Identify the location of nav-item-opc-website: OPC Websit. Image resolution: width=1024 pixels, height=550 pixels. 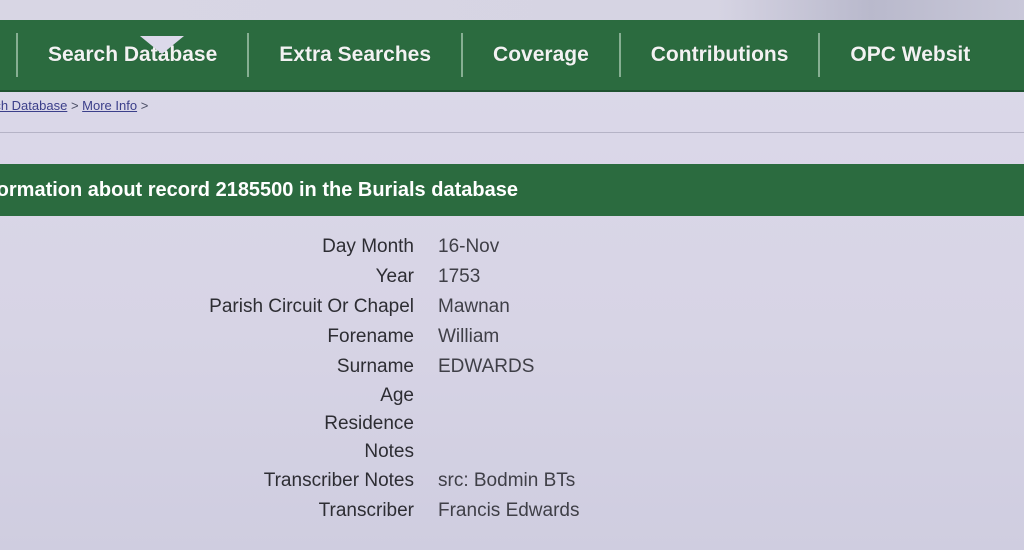
(910, 55).